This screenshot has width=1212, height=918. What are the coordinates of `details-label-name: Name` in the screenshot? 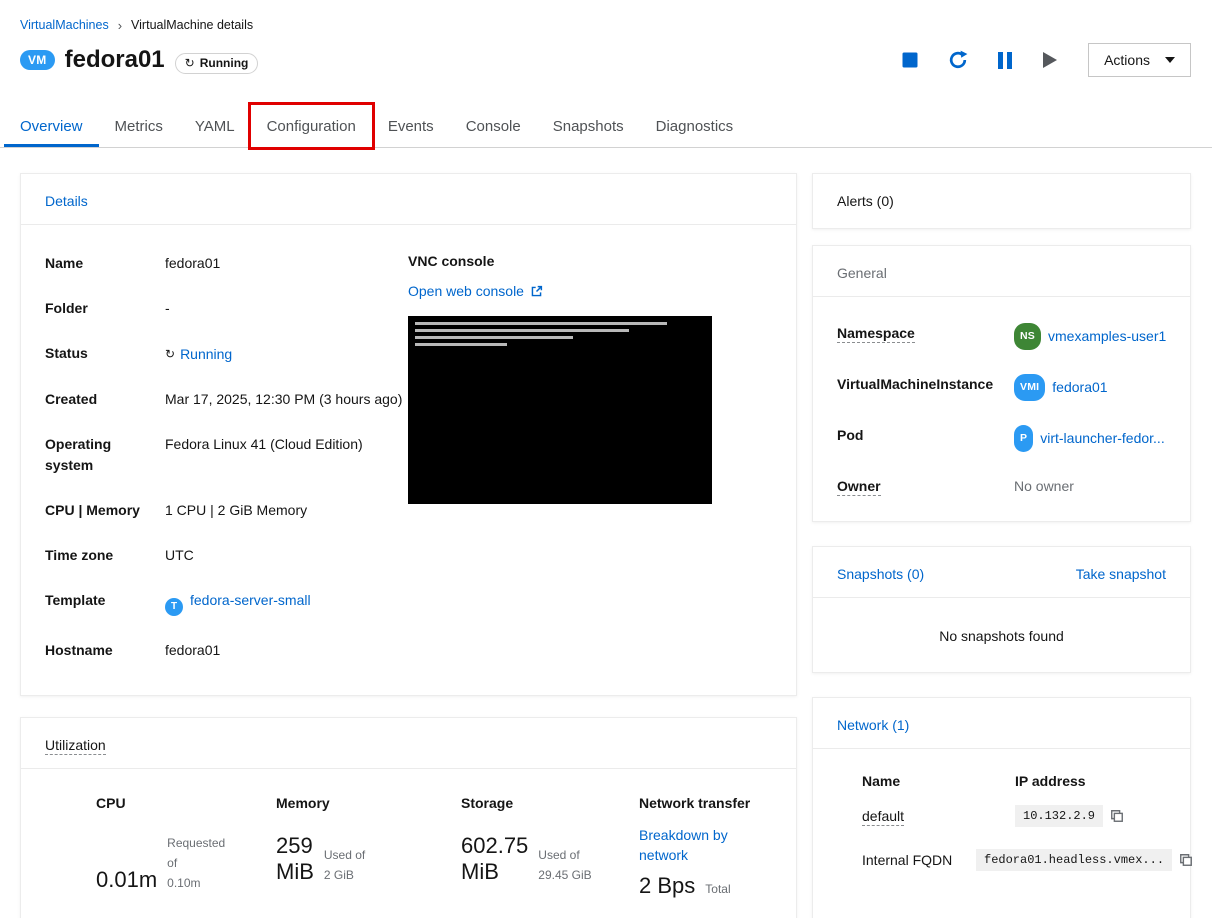 It's located at (64, 263).